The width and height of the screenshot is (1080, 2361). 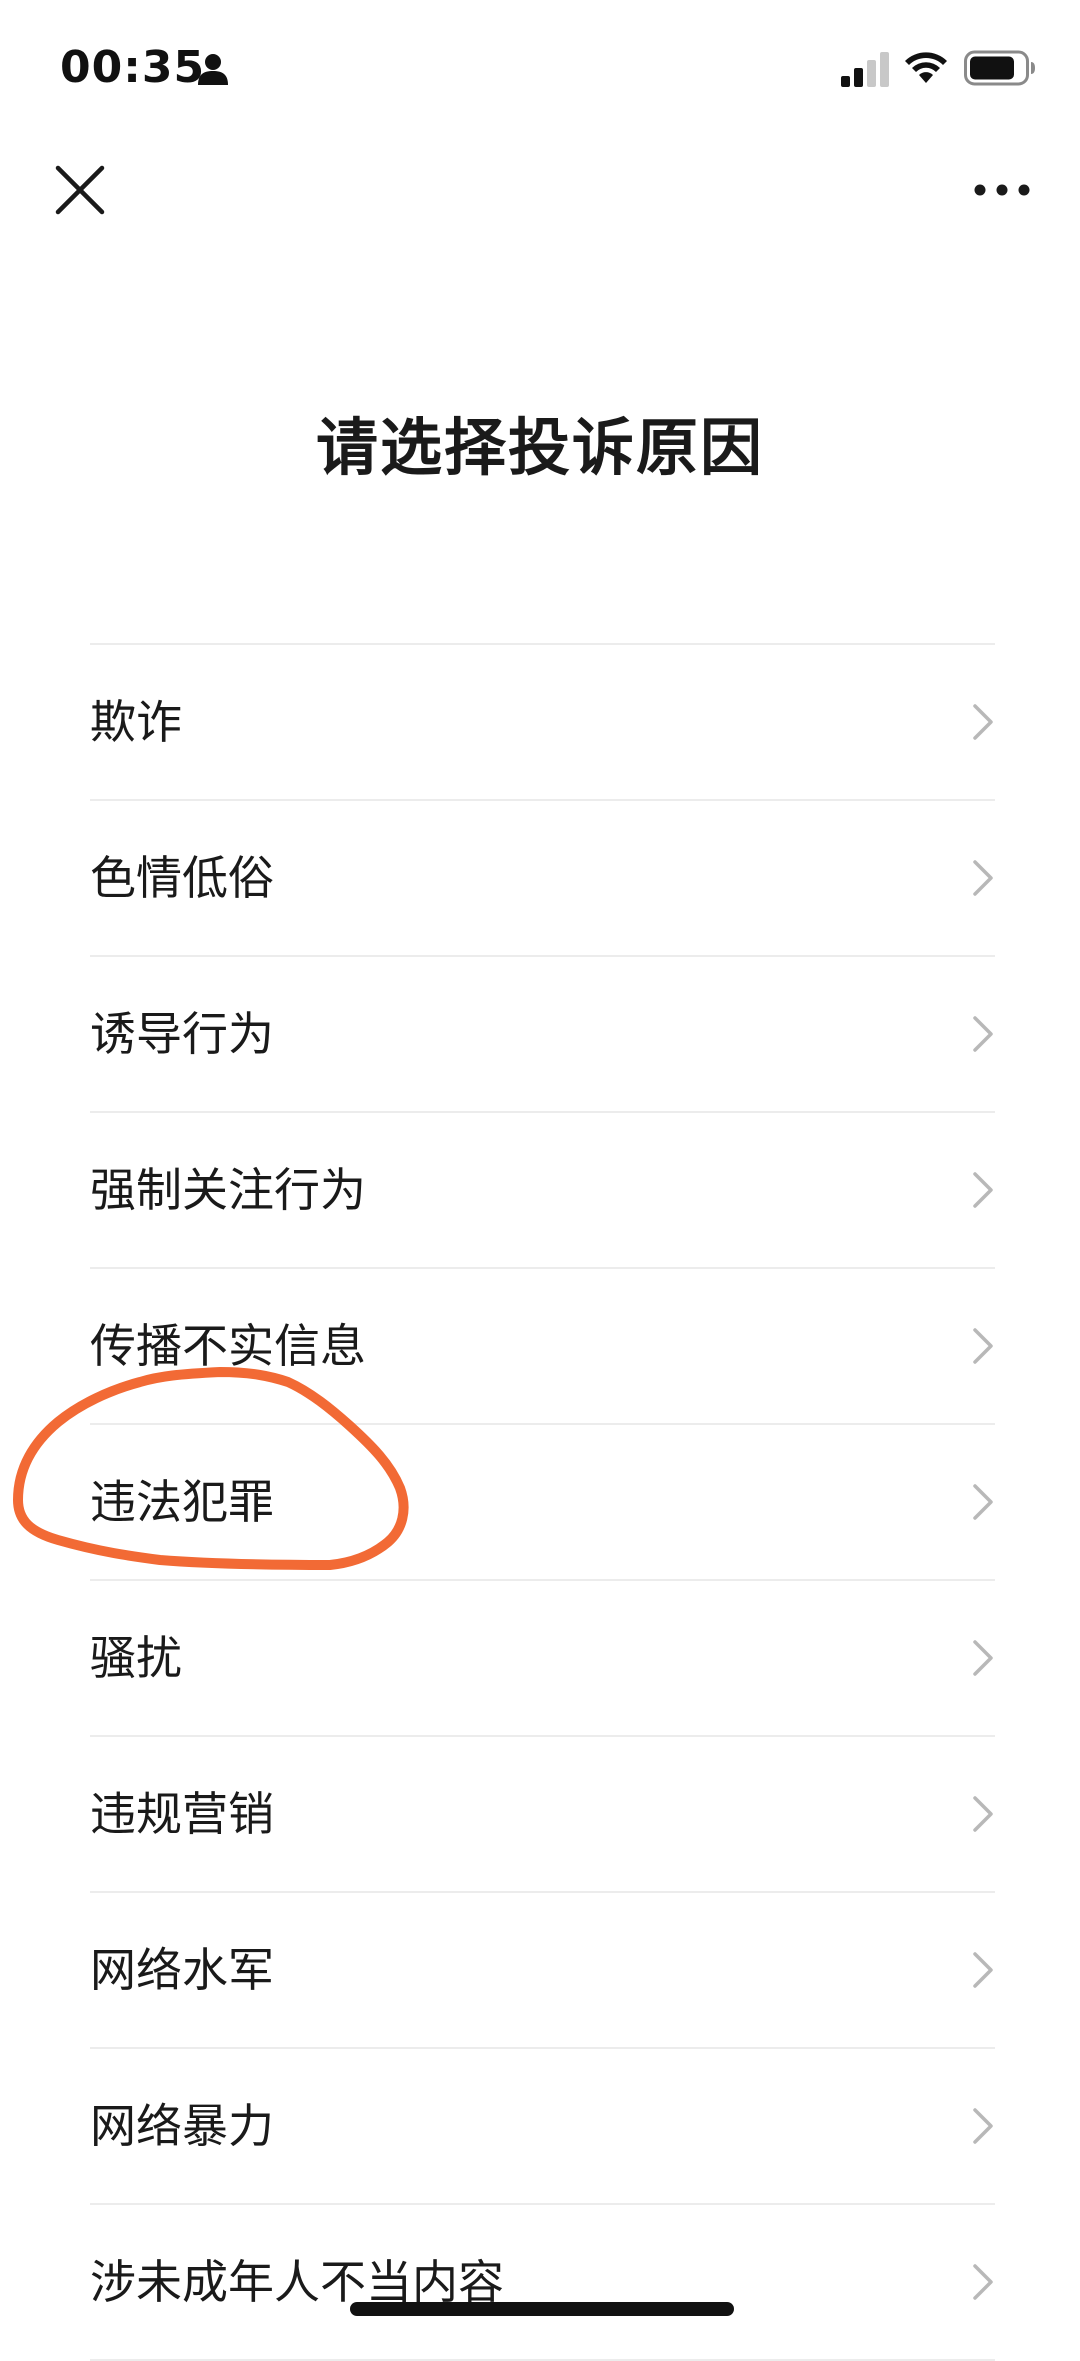 I want to click on reason-item-cyber-violence: 网络暴力, so click(x=542, y=2127).